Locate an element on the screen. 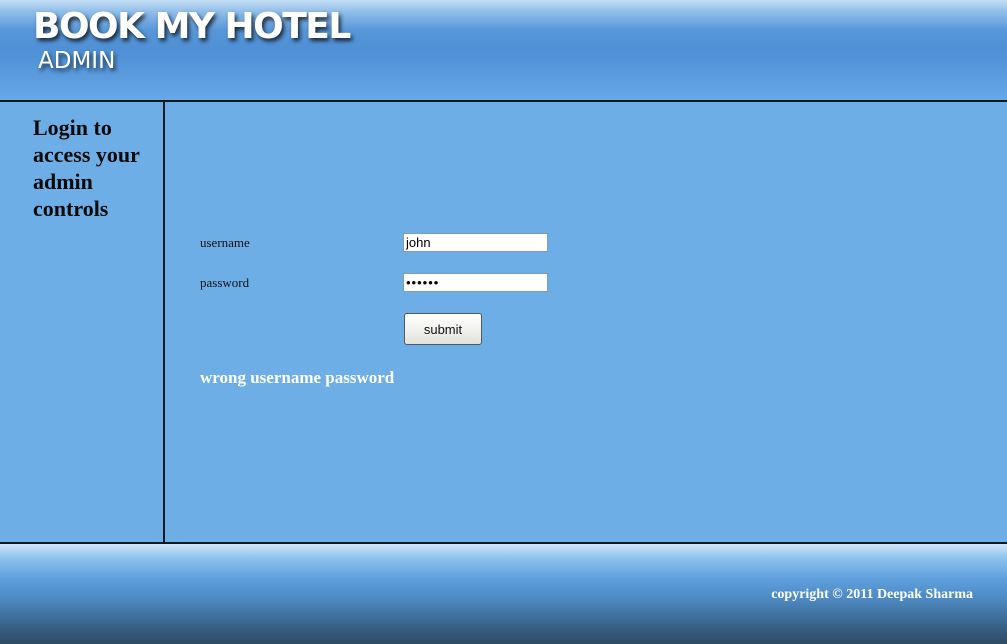  sidebar-heading: Login to access your admin controls is located at coordinates (86, 168).